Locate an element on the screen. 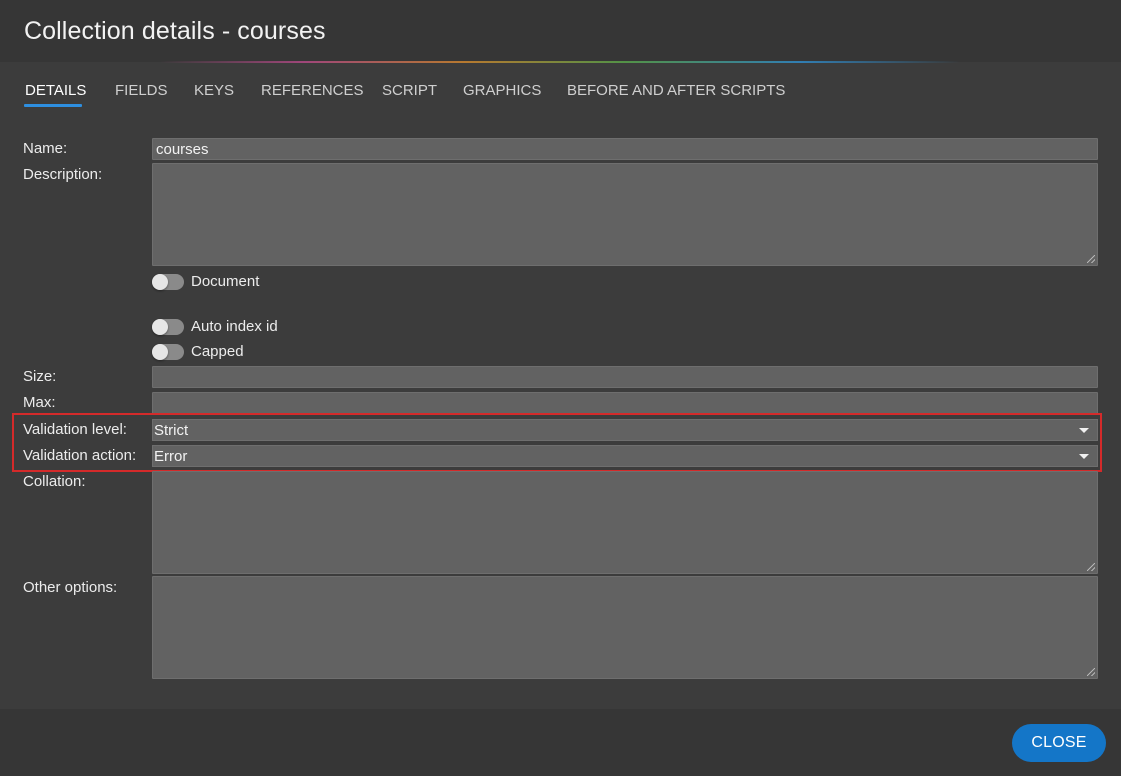 Image resolution: width=1121 pixels, height=776 pixels. auto-index-id-toggle-label: Auto index id is located at coordinates (234, 326).